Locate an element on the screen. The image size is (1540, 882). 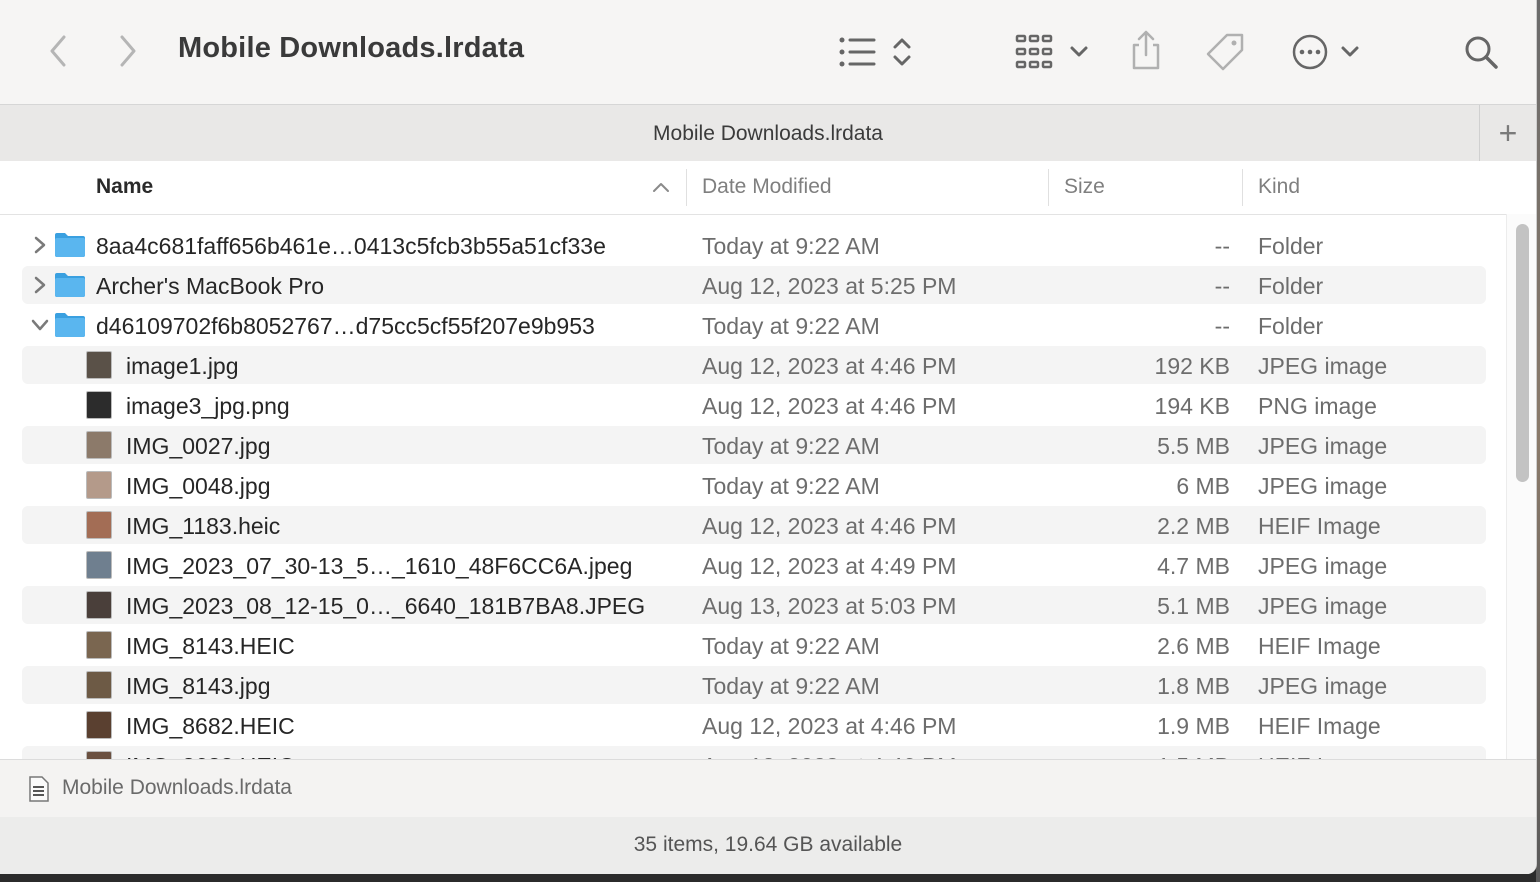
path-item: Mobile Downloads.lrdata is located at coordinates (177, 788).